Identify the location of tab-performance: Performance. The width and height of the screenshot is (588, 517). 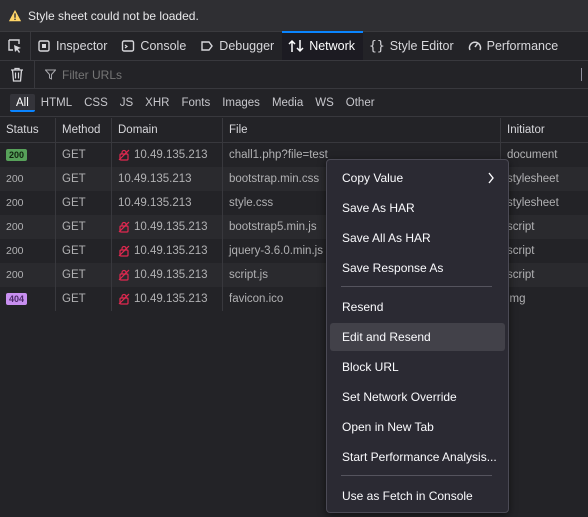
(514, 46).